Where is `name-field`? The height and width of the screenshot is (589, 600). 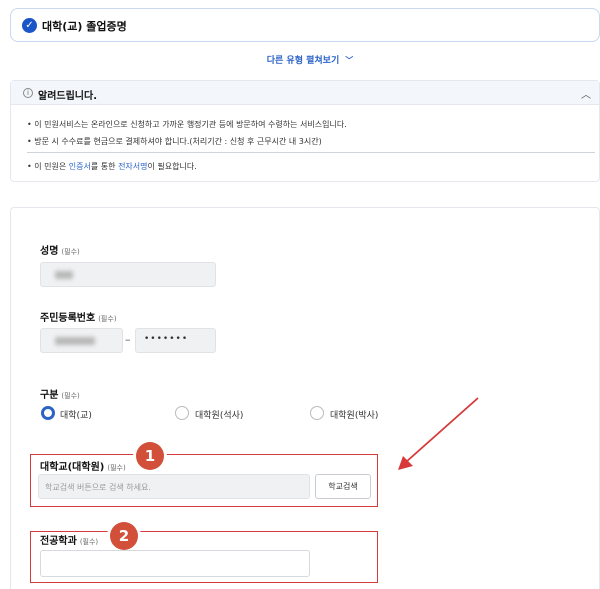
name-field is located at coordinates (128, 274).